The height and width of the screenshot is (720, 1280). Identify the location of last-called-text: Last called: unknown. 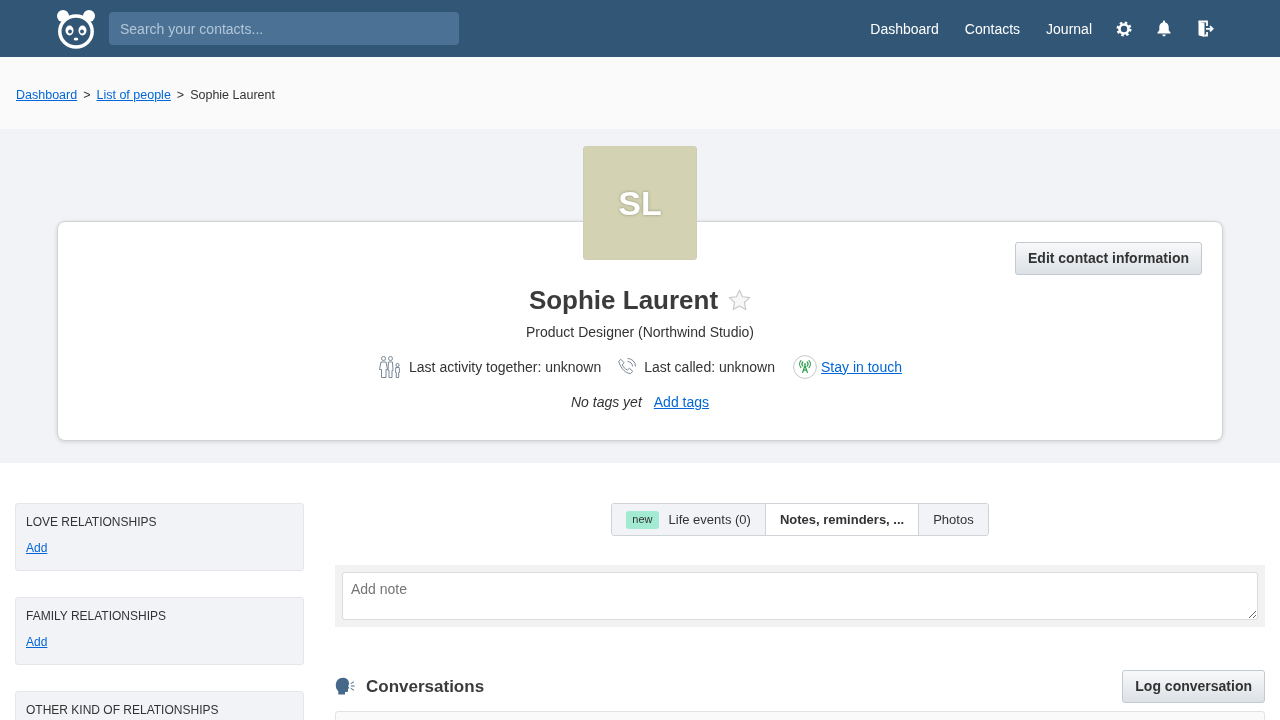
(710, 367).